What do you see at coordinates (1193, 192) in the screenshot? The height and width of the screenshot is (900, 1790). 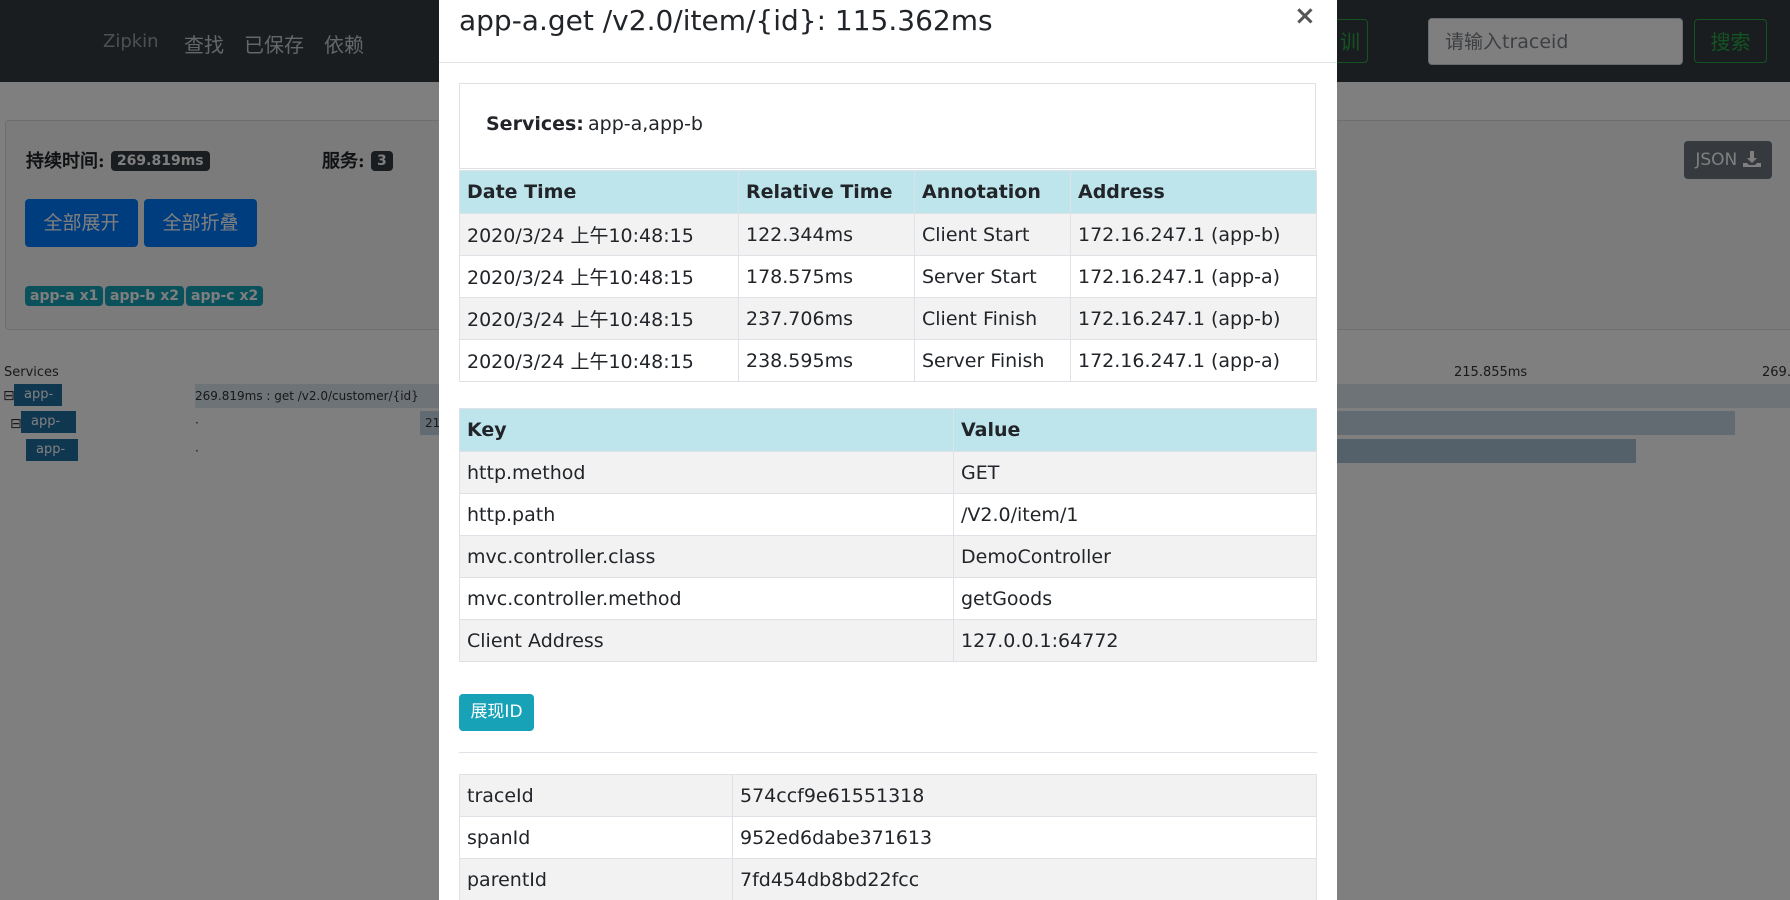 I see `column-header: Address` at bounding box center [1193, 192].